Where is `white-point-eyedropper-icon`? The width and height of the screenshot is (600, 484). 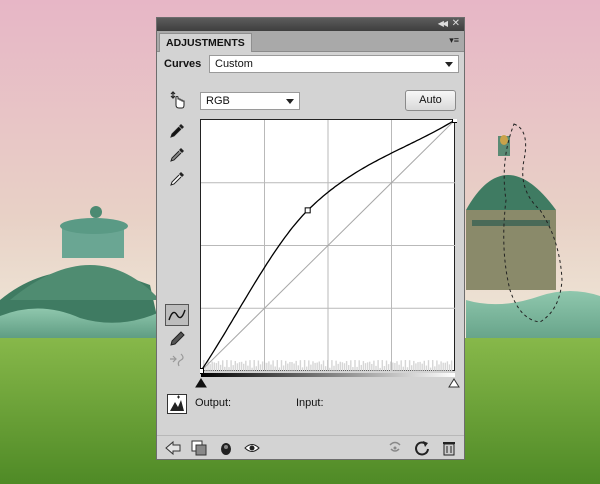 white-point-eyedropper-icon is located at coordinates (177, 179).